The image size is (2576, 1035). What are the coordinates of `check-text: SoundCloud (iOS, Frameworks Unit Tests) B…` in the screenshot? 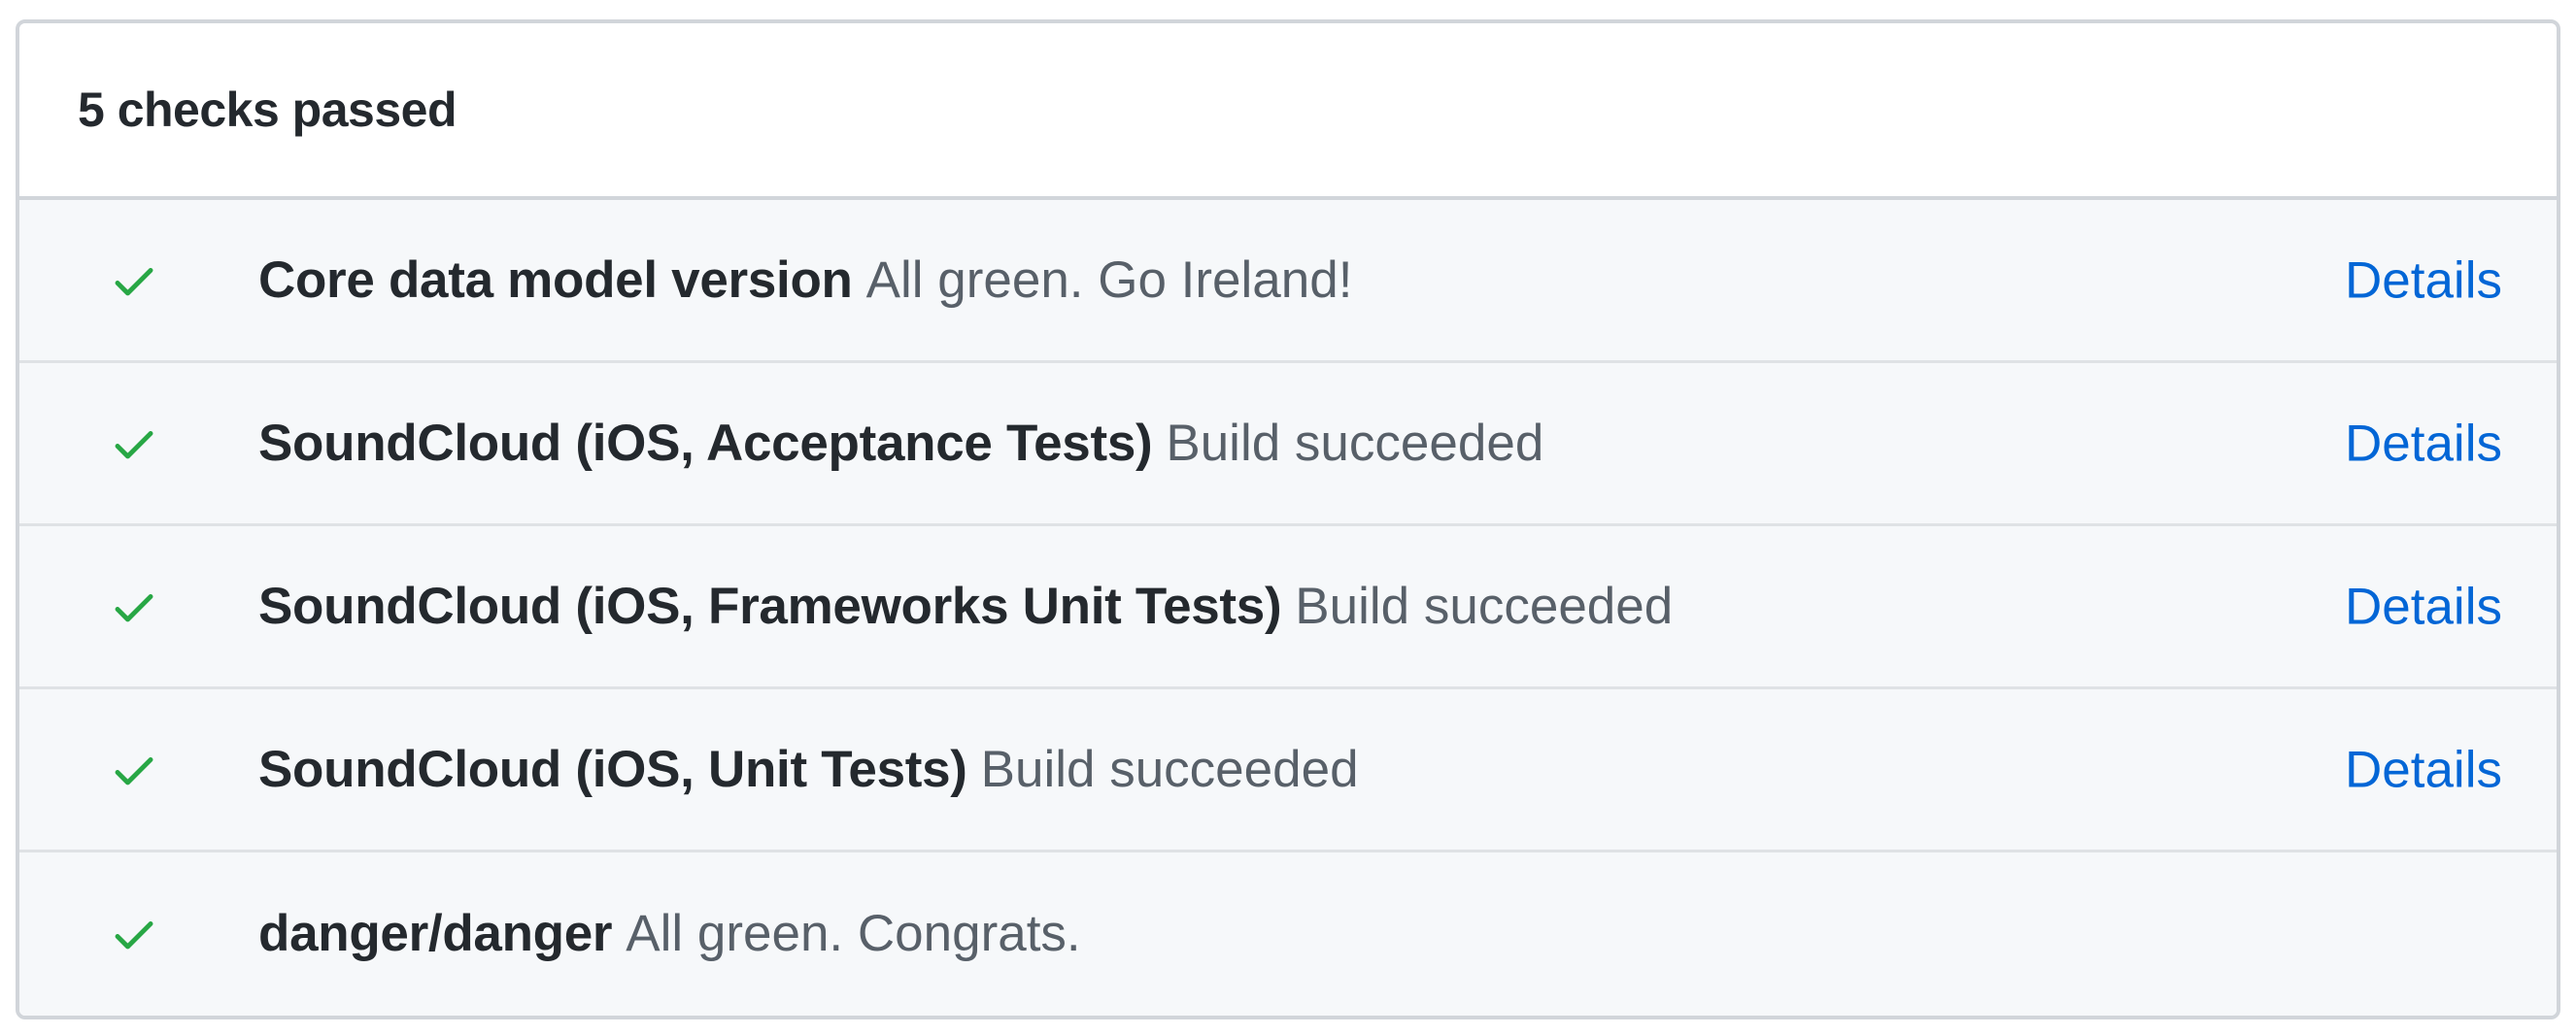 It's located at (1407, 607).